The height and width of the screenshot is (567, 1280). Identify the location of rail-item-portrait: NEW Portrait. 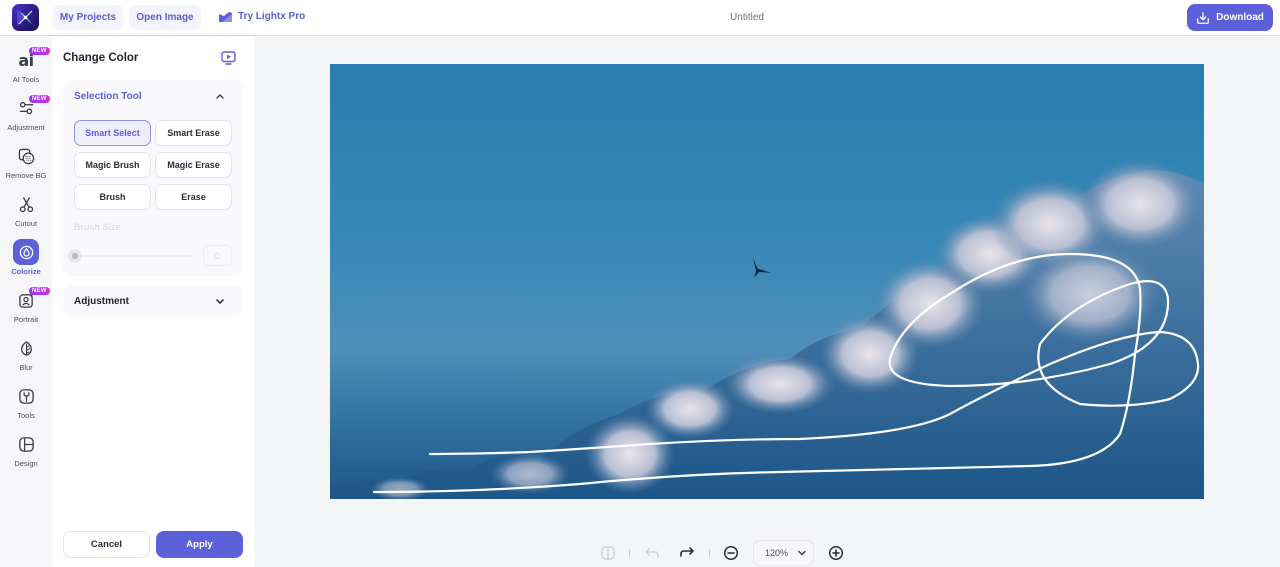
(26, 310).